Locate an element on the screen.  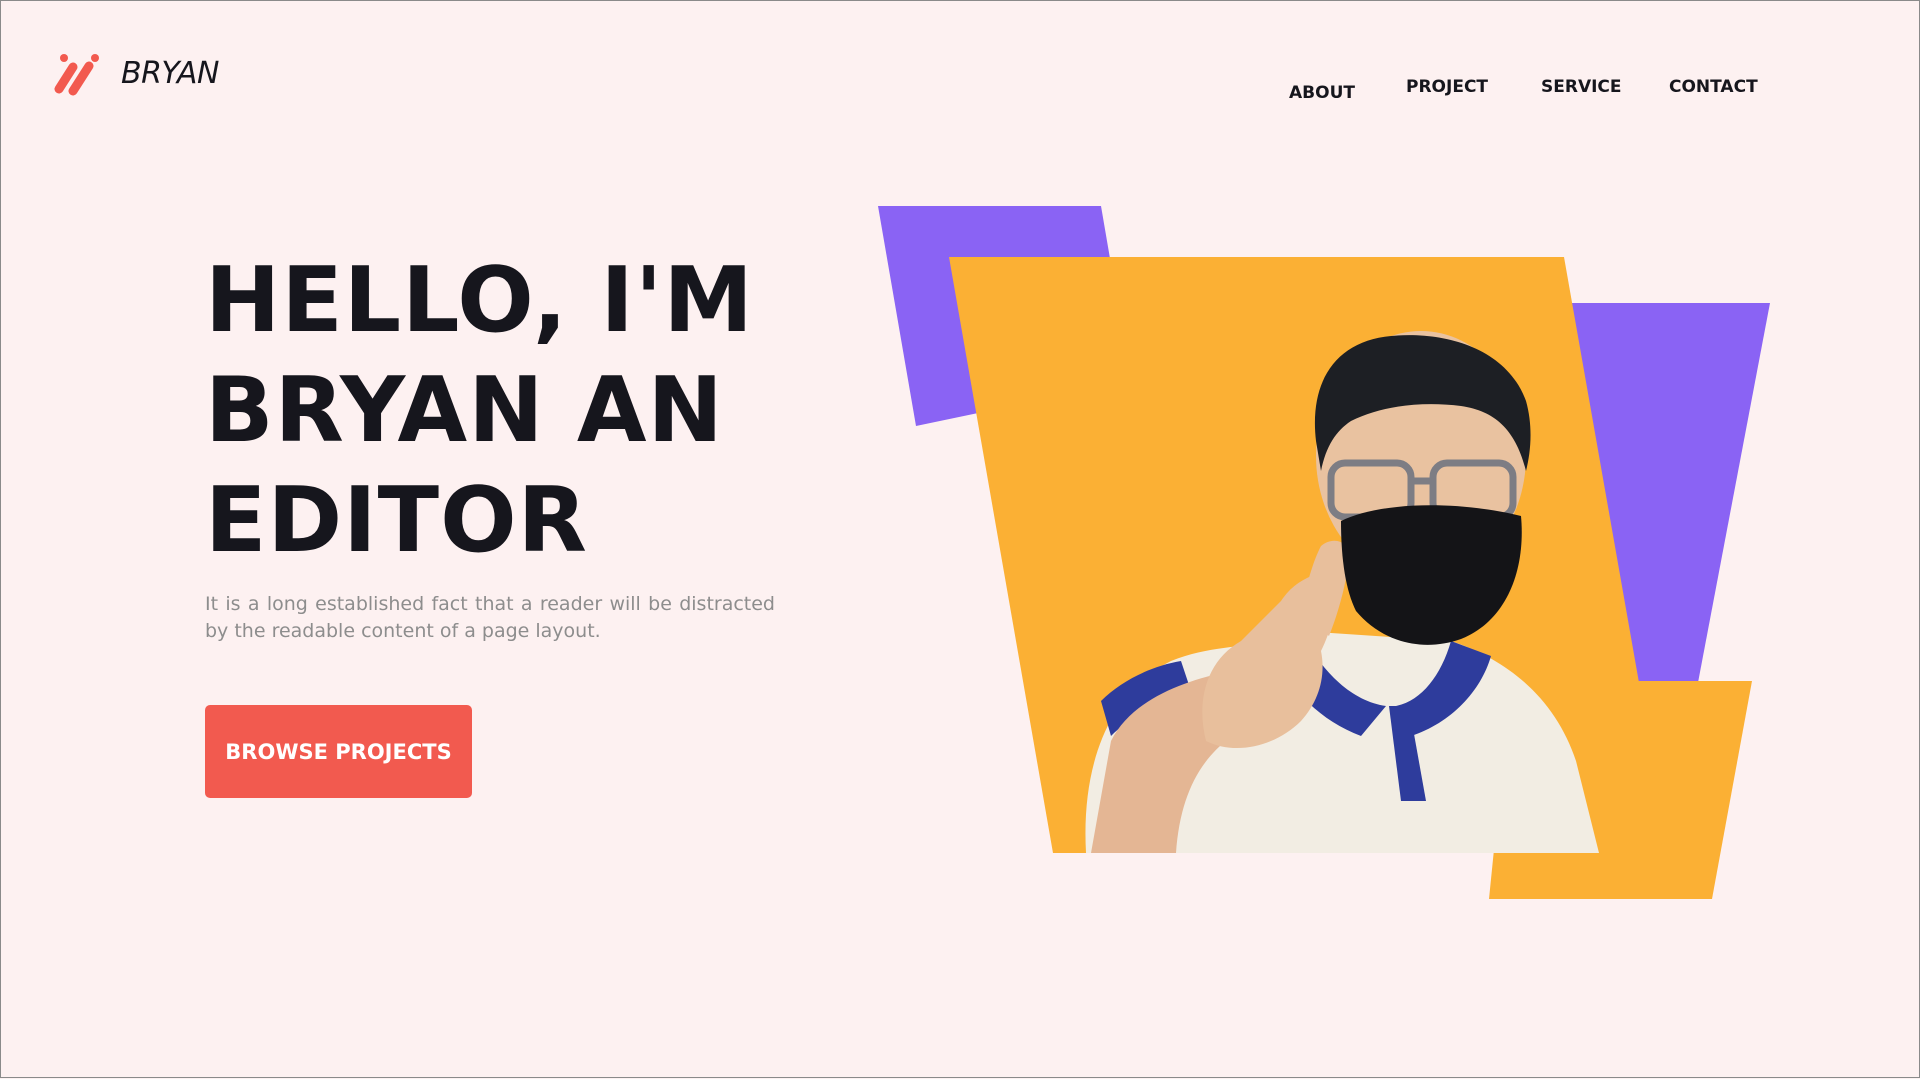
brand-logo: BRYAN is located at coordinates (134, 73).